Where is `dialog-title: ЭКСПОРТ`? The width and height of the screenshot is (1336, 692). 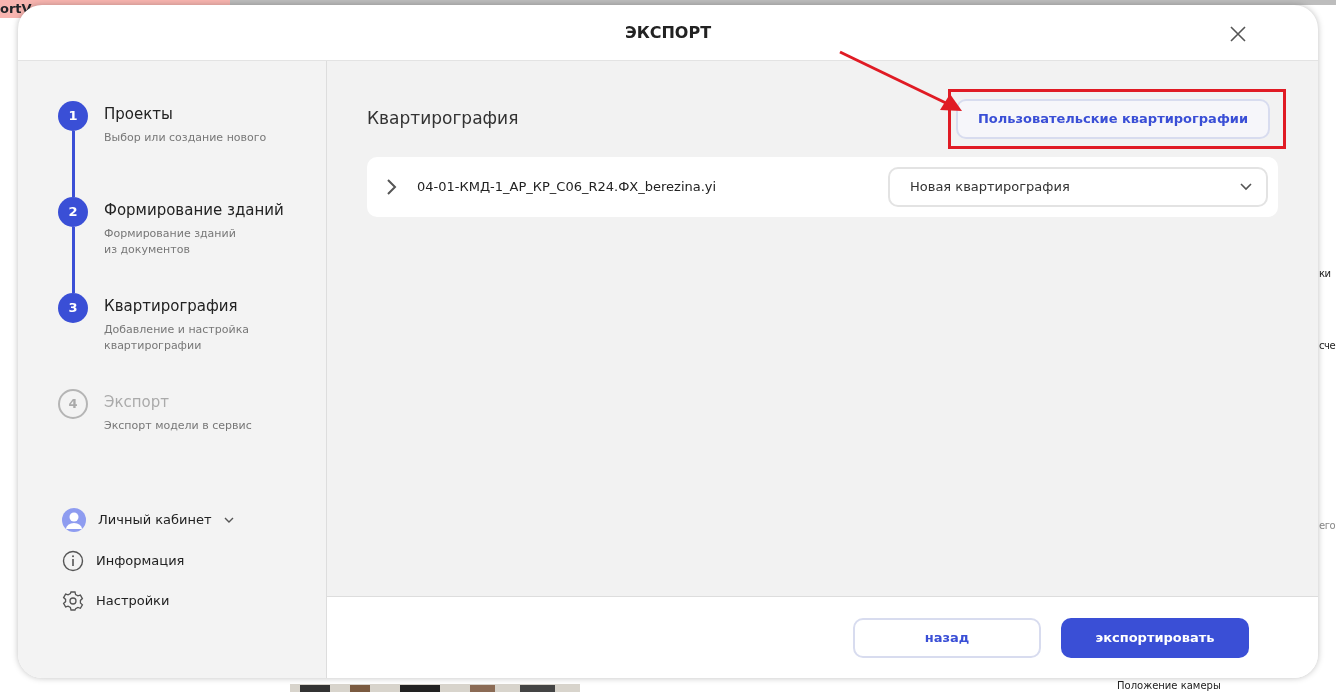 dialog-title: ЭКСПОРТ is located at coordinates (668, 32).